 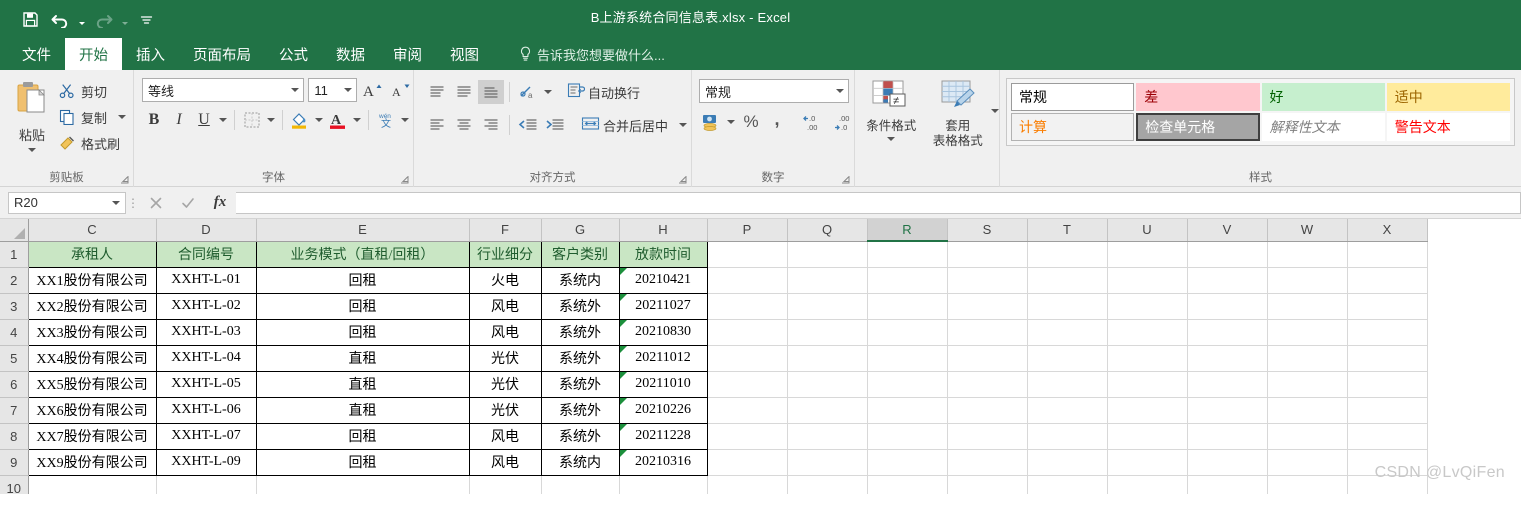 I want to click on cell-H7: 20210226, so click(x=663, y=410).